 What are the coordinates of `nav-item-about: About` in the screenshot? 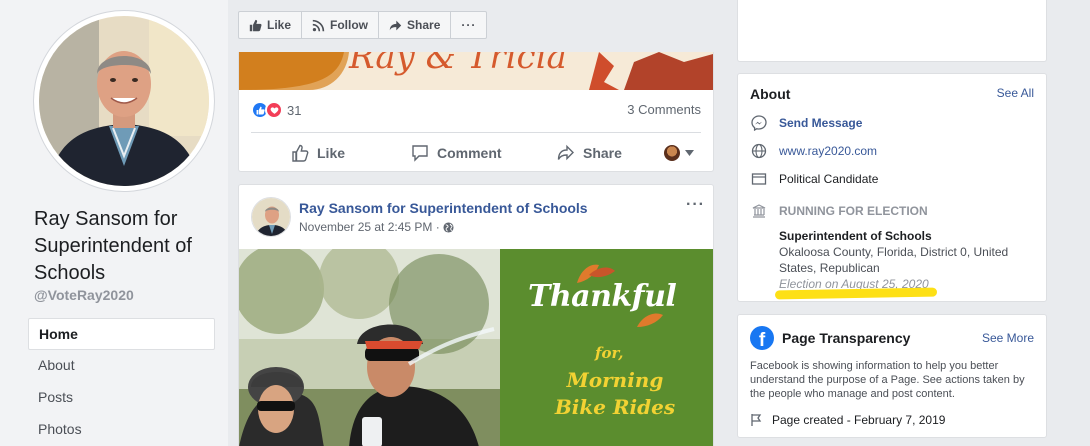 It's located at (121, 366).